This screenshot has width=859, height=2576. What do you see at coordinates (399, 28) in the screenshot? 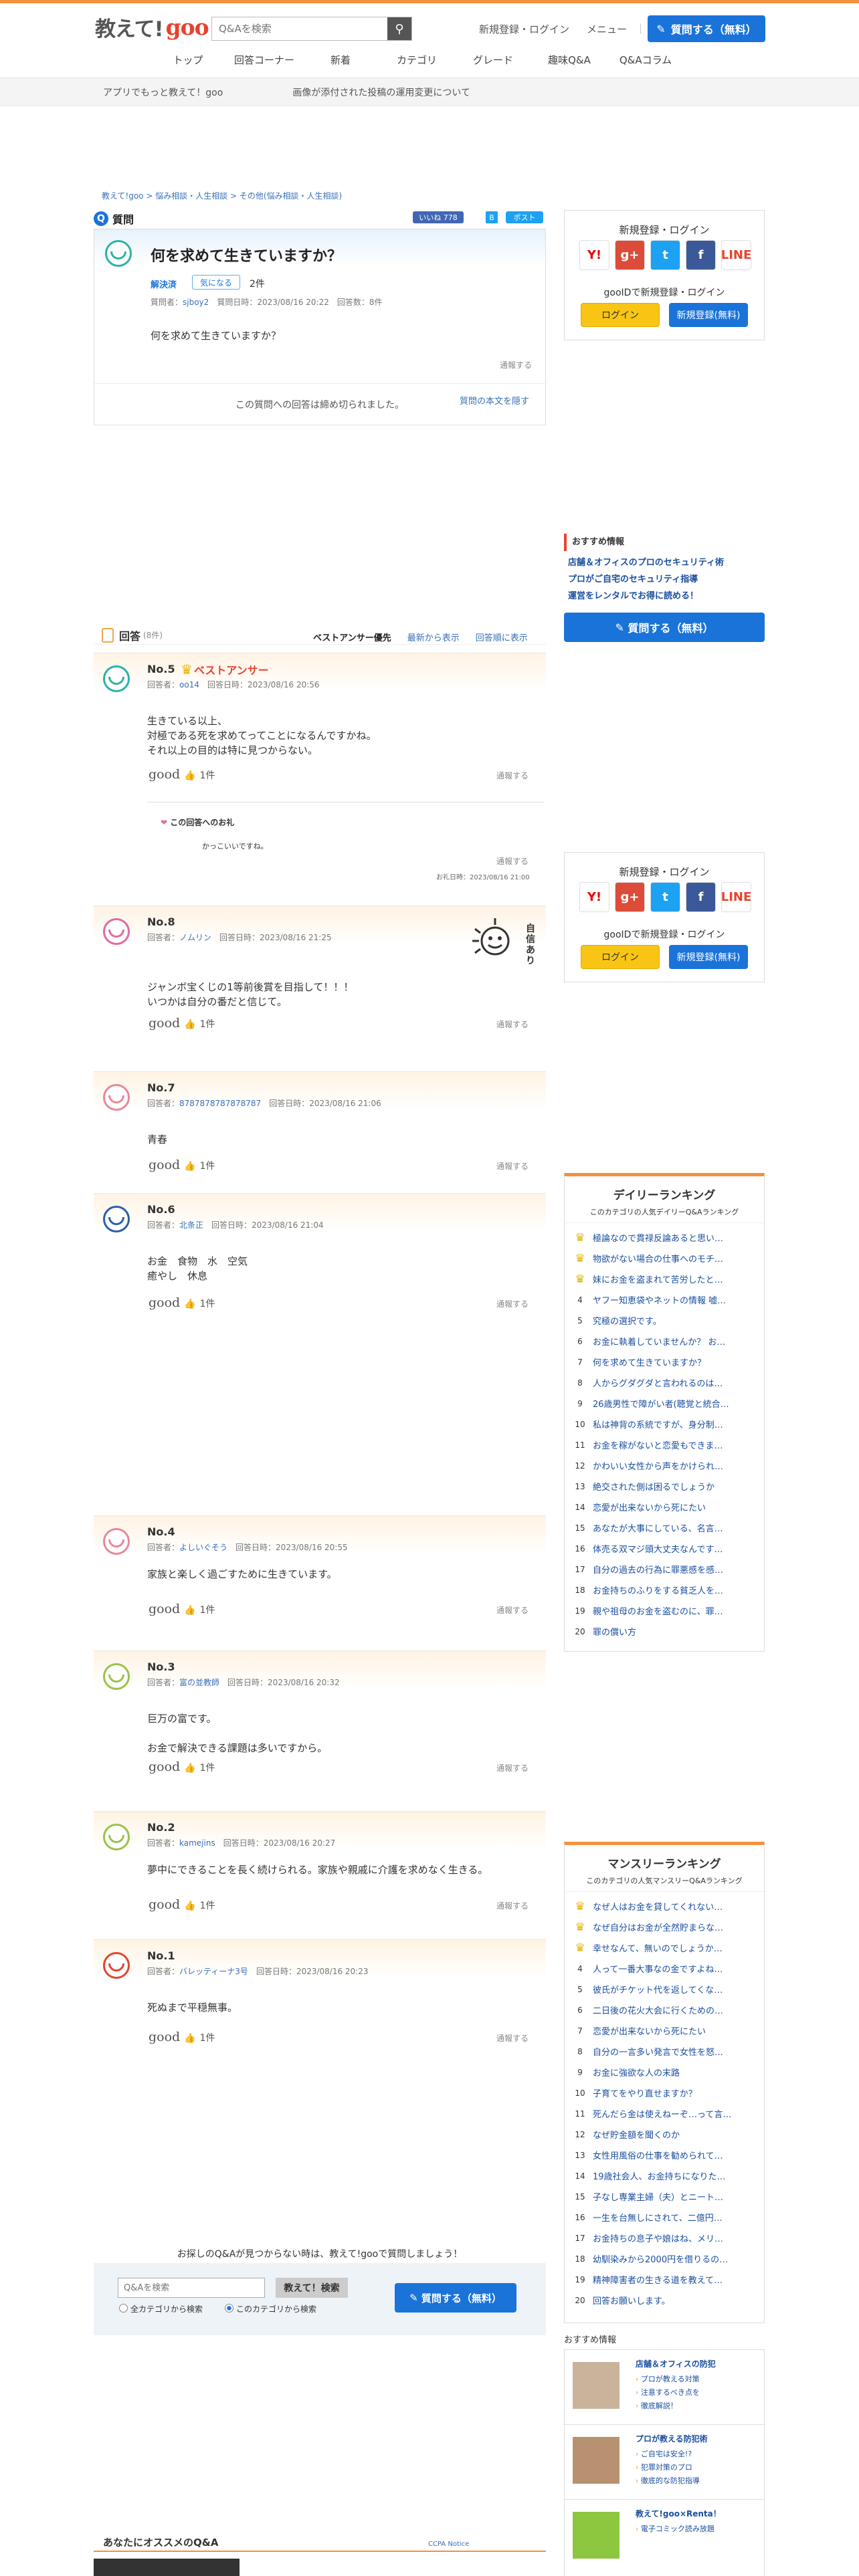
I see `search-icon: ⚲` at bounding box center [399, 28].